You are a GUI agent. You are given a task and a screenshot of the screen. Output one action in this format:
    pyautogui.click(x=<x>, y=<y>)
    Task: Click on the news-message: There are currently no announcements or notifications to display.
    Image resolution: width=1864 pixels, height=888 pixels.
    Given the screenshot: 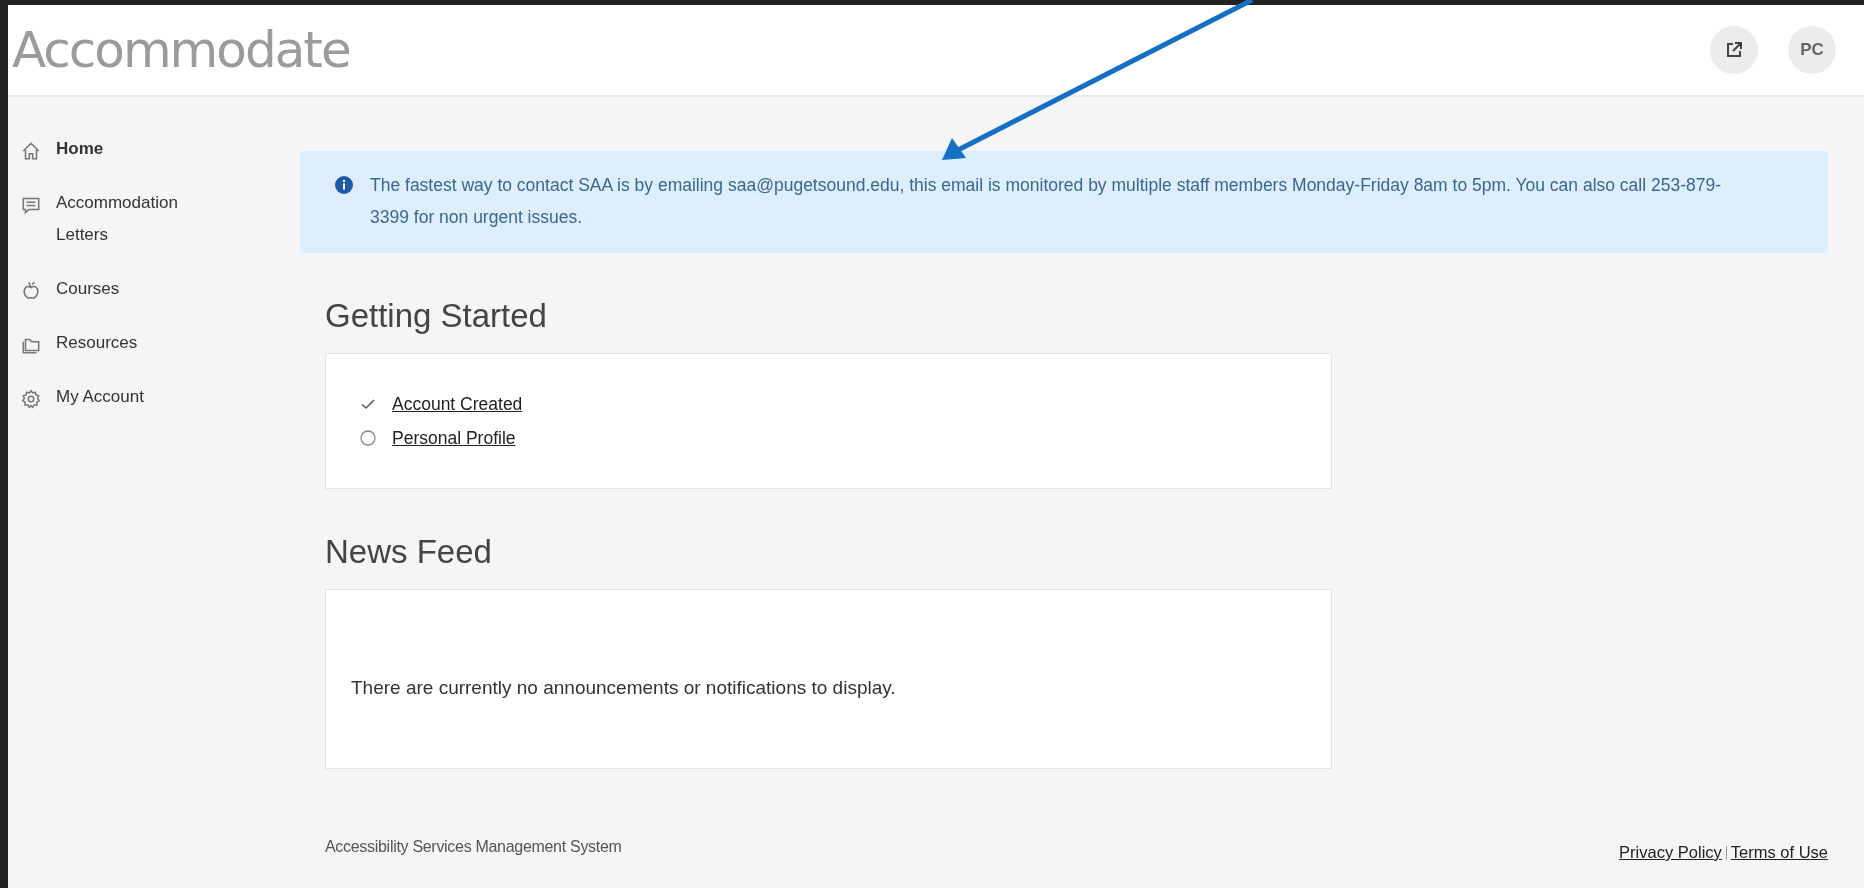 What is the action you would take?
    pyautogui.click(x=623, y=688)
    